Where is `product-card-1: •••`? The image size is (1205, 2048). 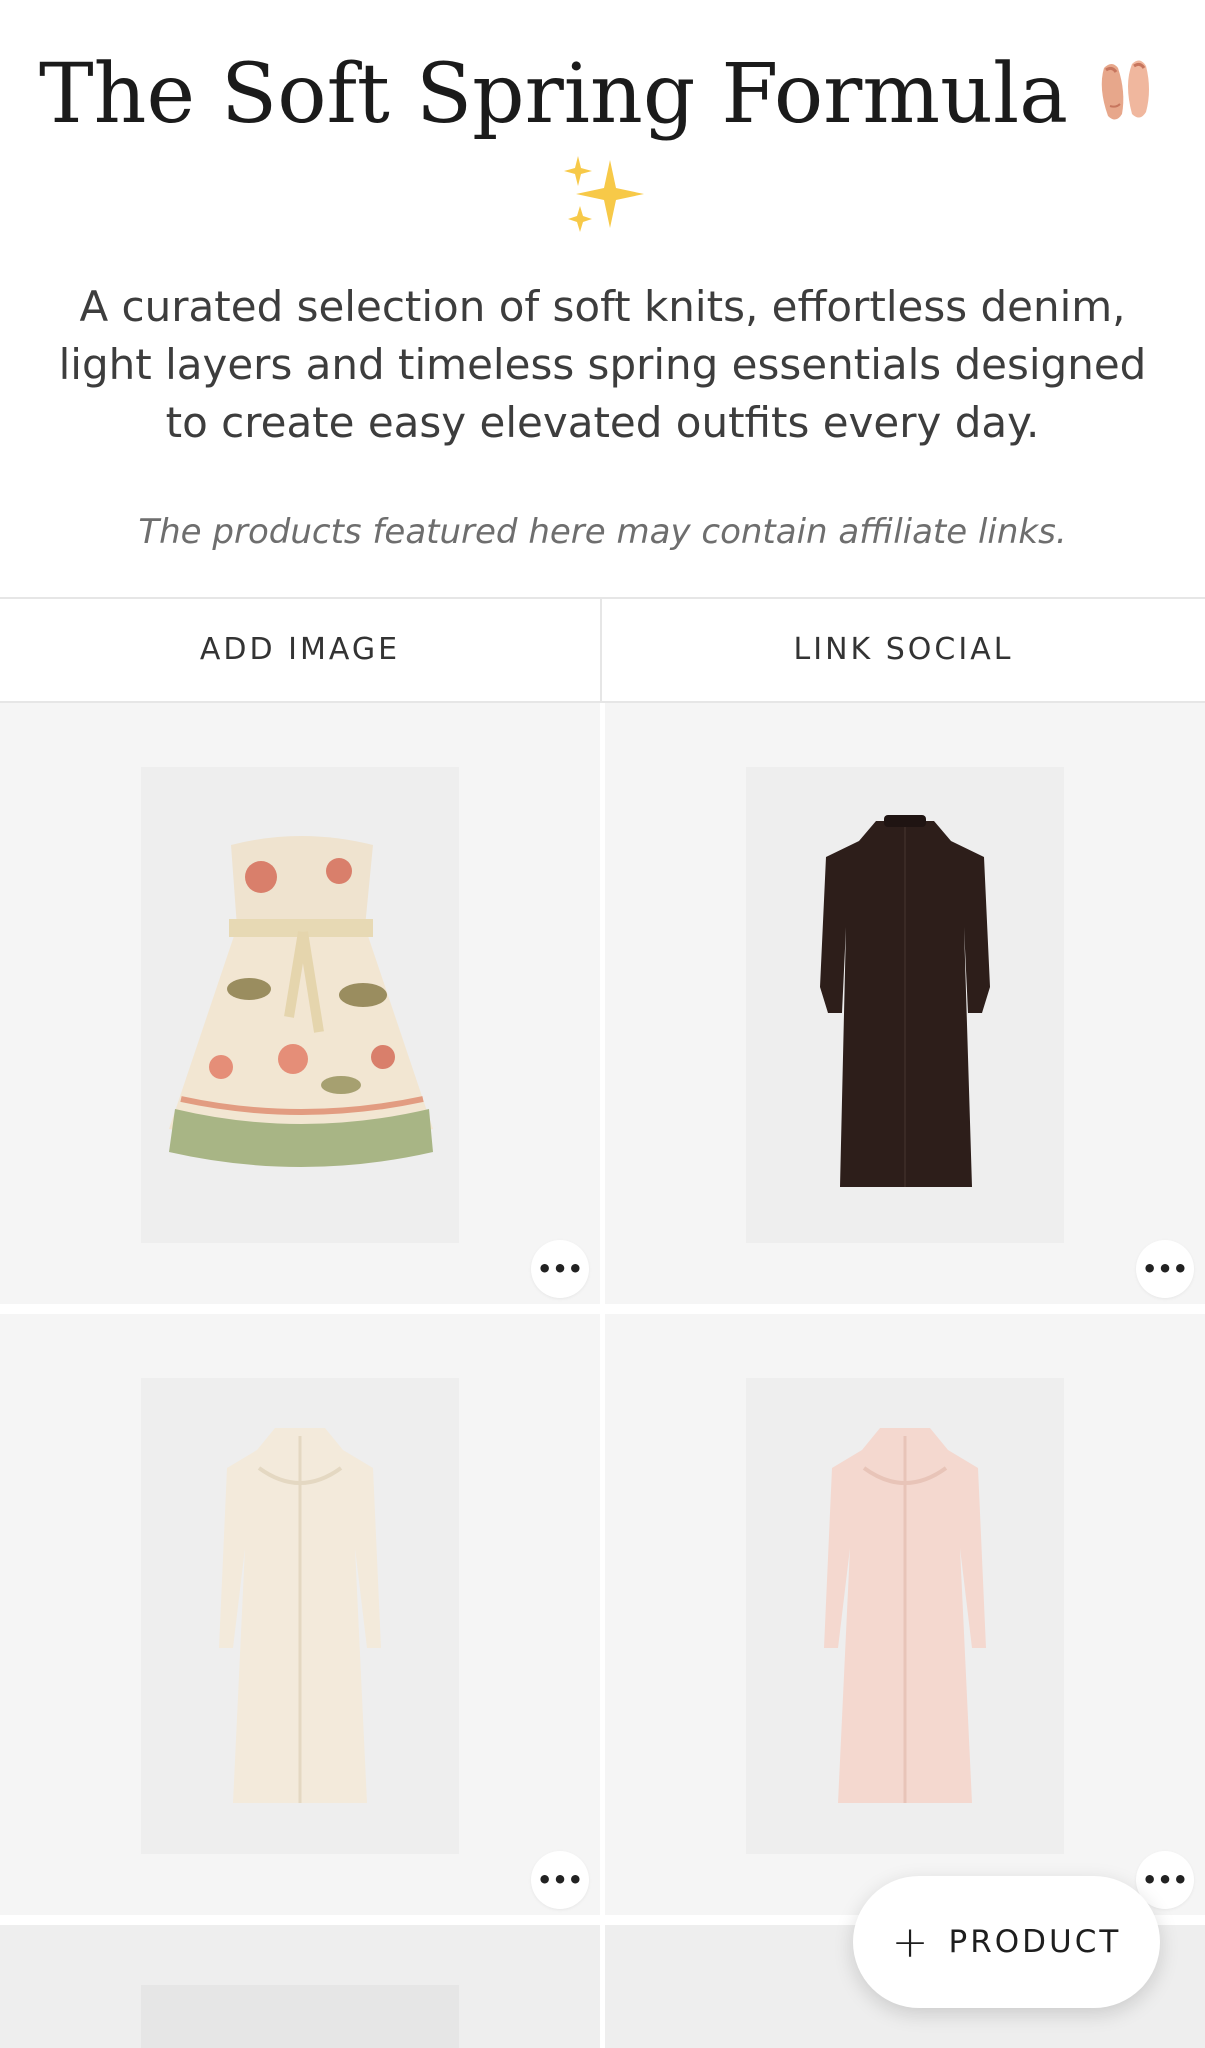
product-card-1: ••• is located at coordinates (300, 1003).